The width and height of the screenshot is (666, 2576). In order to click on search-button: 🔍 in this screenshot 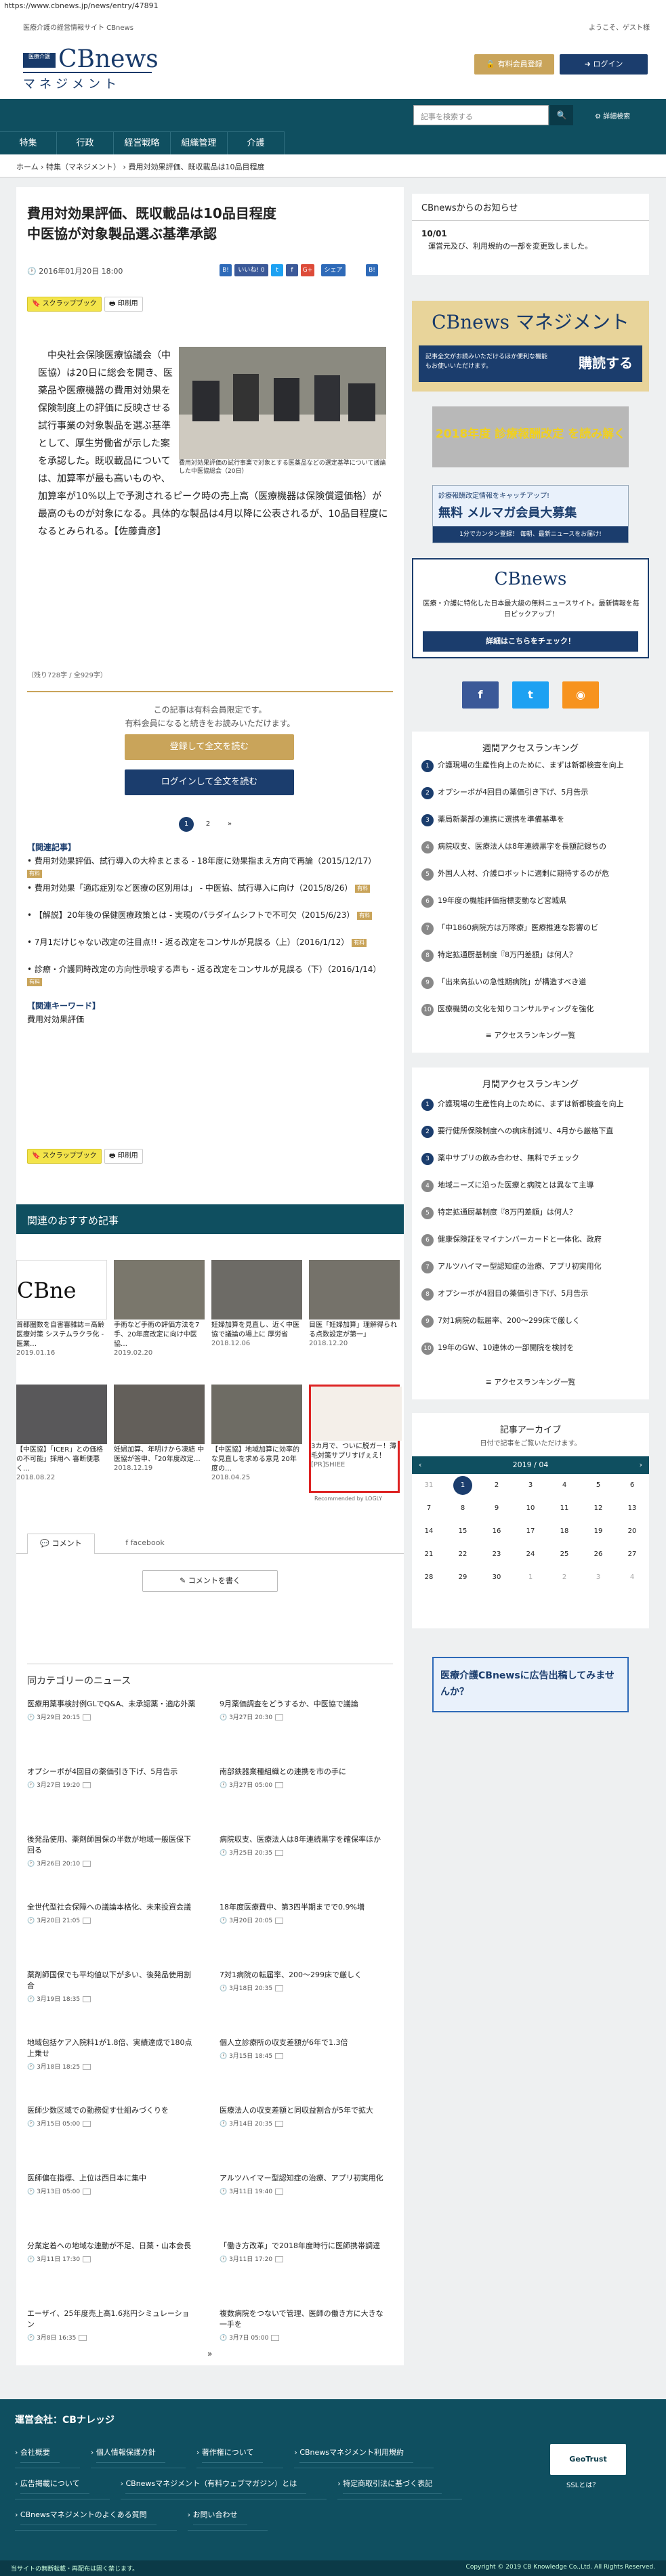, I will do `click(562, 115)`.